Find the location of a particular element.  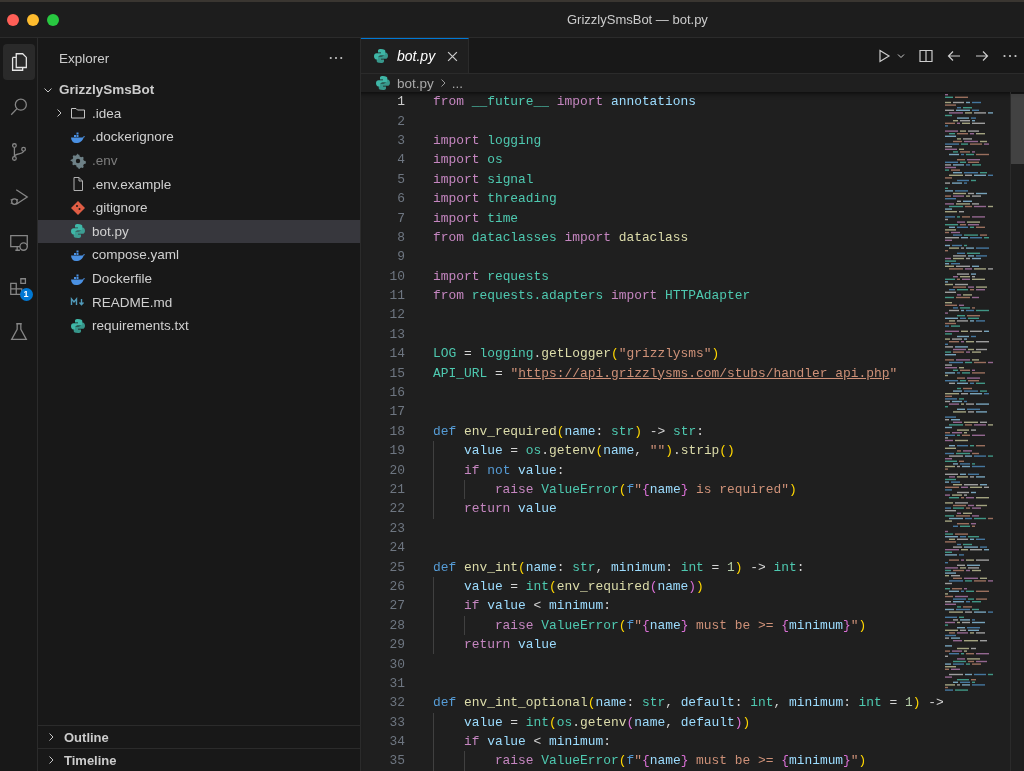

section-header: Outline is located at coordinates (199, 736).